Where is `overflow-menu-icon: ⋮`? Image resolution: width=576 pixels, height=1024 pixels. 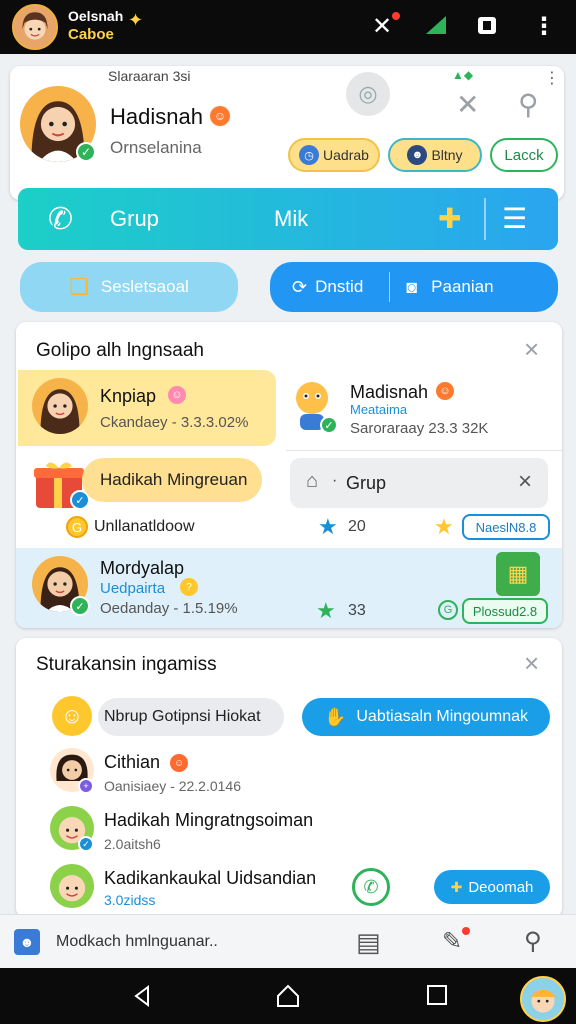
overflow-menu-icon: ⋮ is located at coordinates (544, 26).